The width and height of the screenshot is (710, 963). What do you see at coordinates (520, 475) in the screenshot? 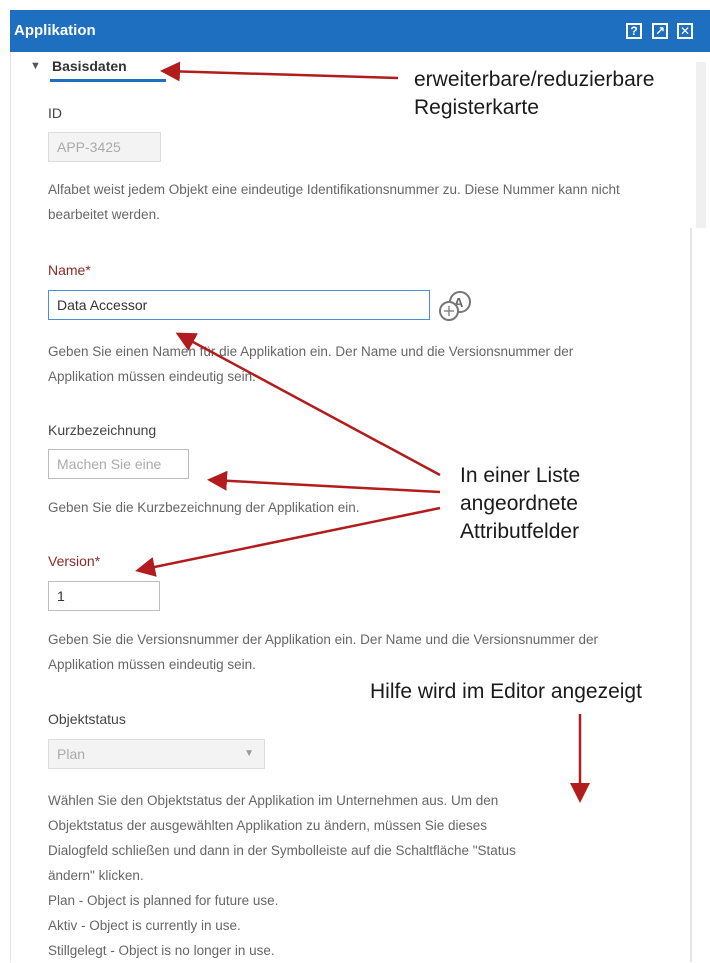
I see `list-annotation-line: In einer Liste` at bounding box center [520, 475].